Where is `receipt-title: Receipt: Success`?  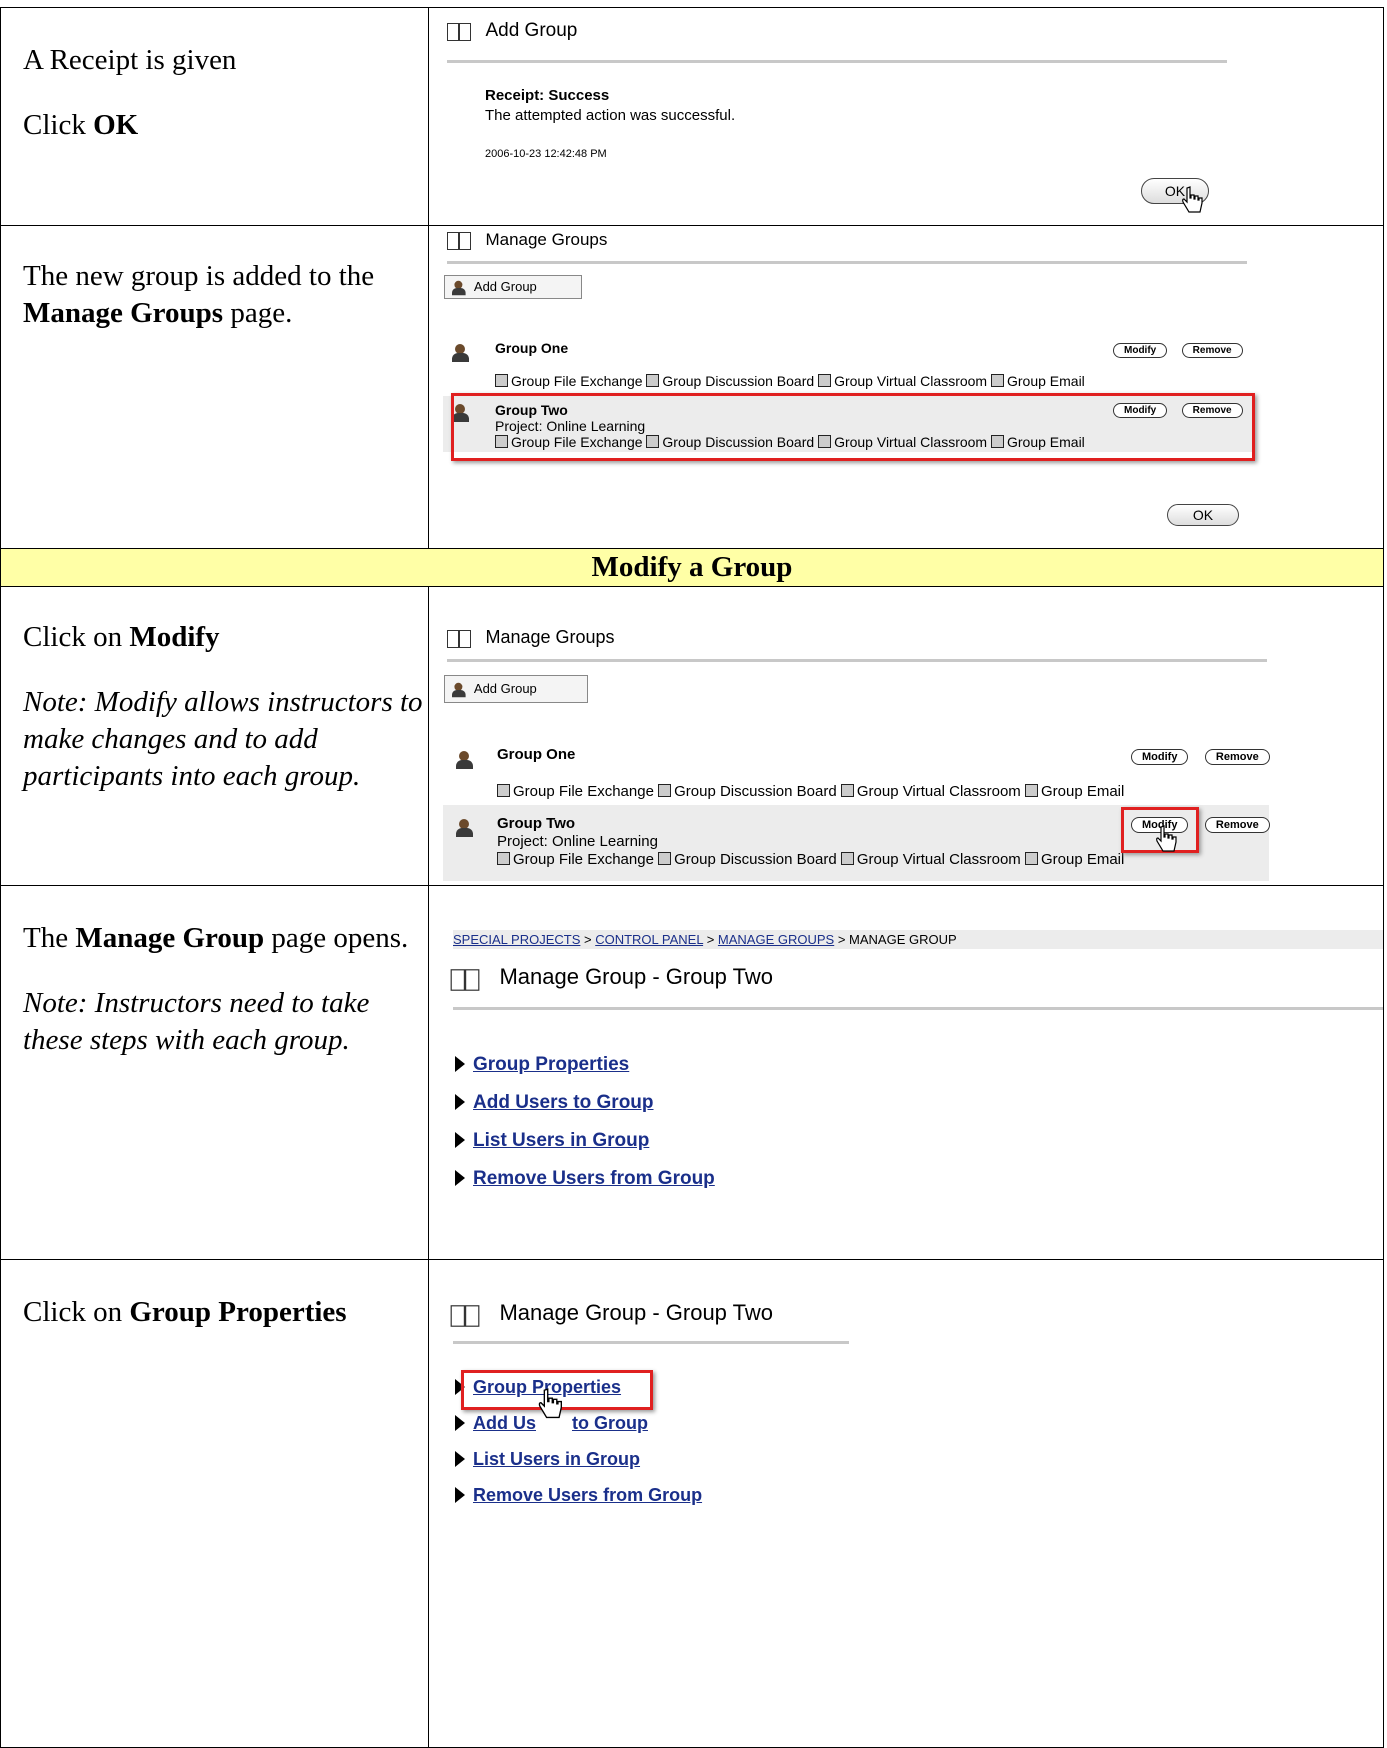 receipt-title: Receipt: Success is located at coordinates (547, 95).